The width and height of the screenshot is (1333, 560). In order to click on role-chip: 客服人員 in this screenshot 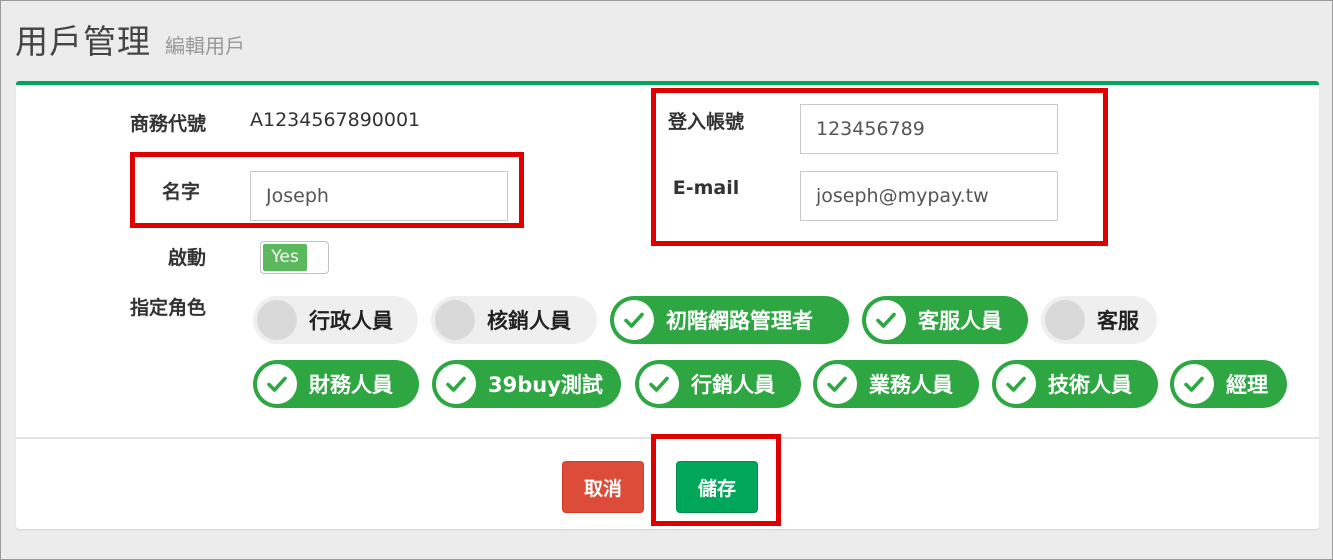, I will do `click(945, 320)`.